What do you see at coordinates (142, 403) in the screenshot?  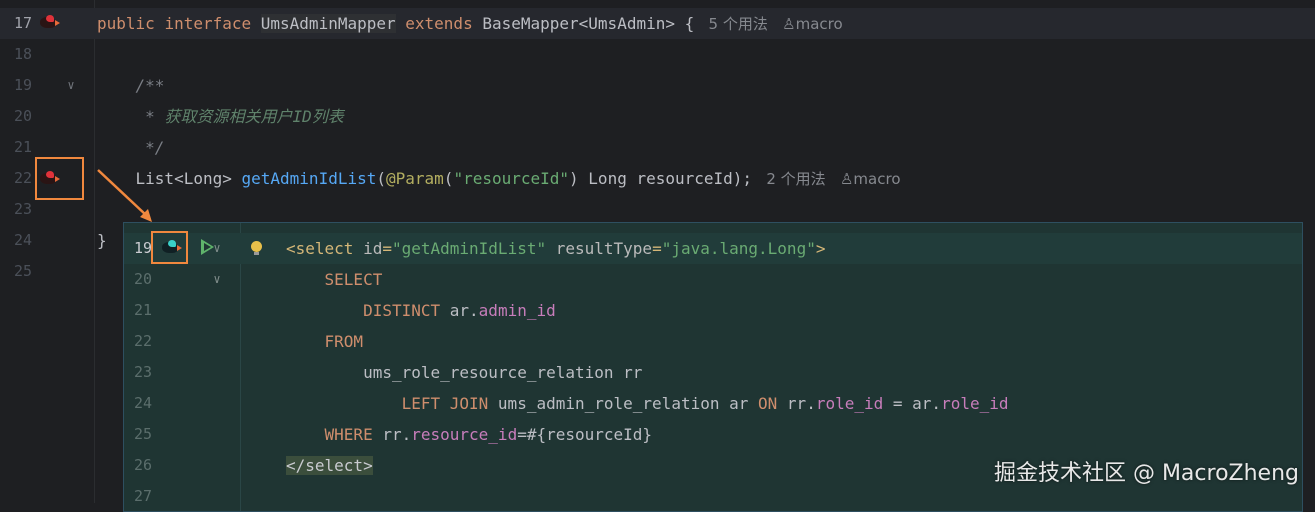 I see `line-number: 24` at bounding box center [142, 403].